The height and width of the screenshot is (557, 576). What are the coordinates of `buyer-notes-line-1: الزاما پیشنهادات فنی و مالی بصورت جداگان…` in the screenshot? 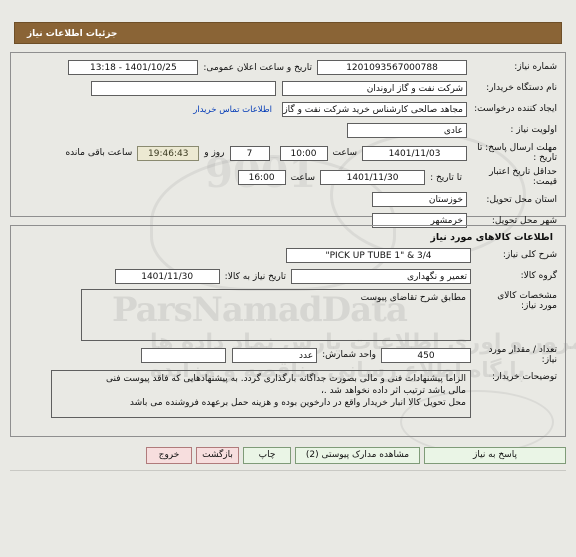 It's located at (285, 378).